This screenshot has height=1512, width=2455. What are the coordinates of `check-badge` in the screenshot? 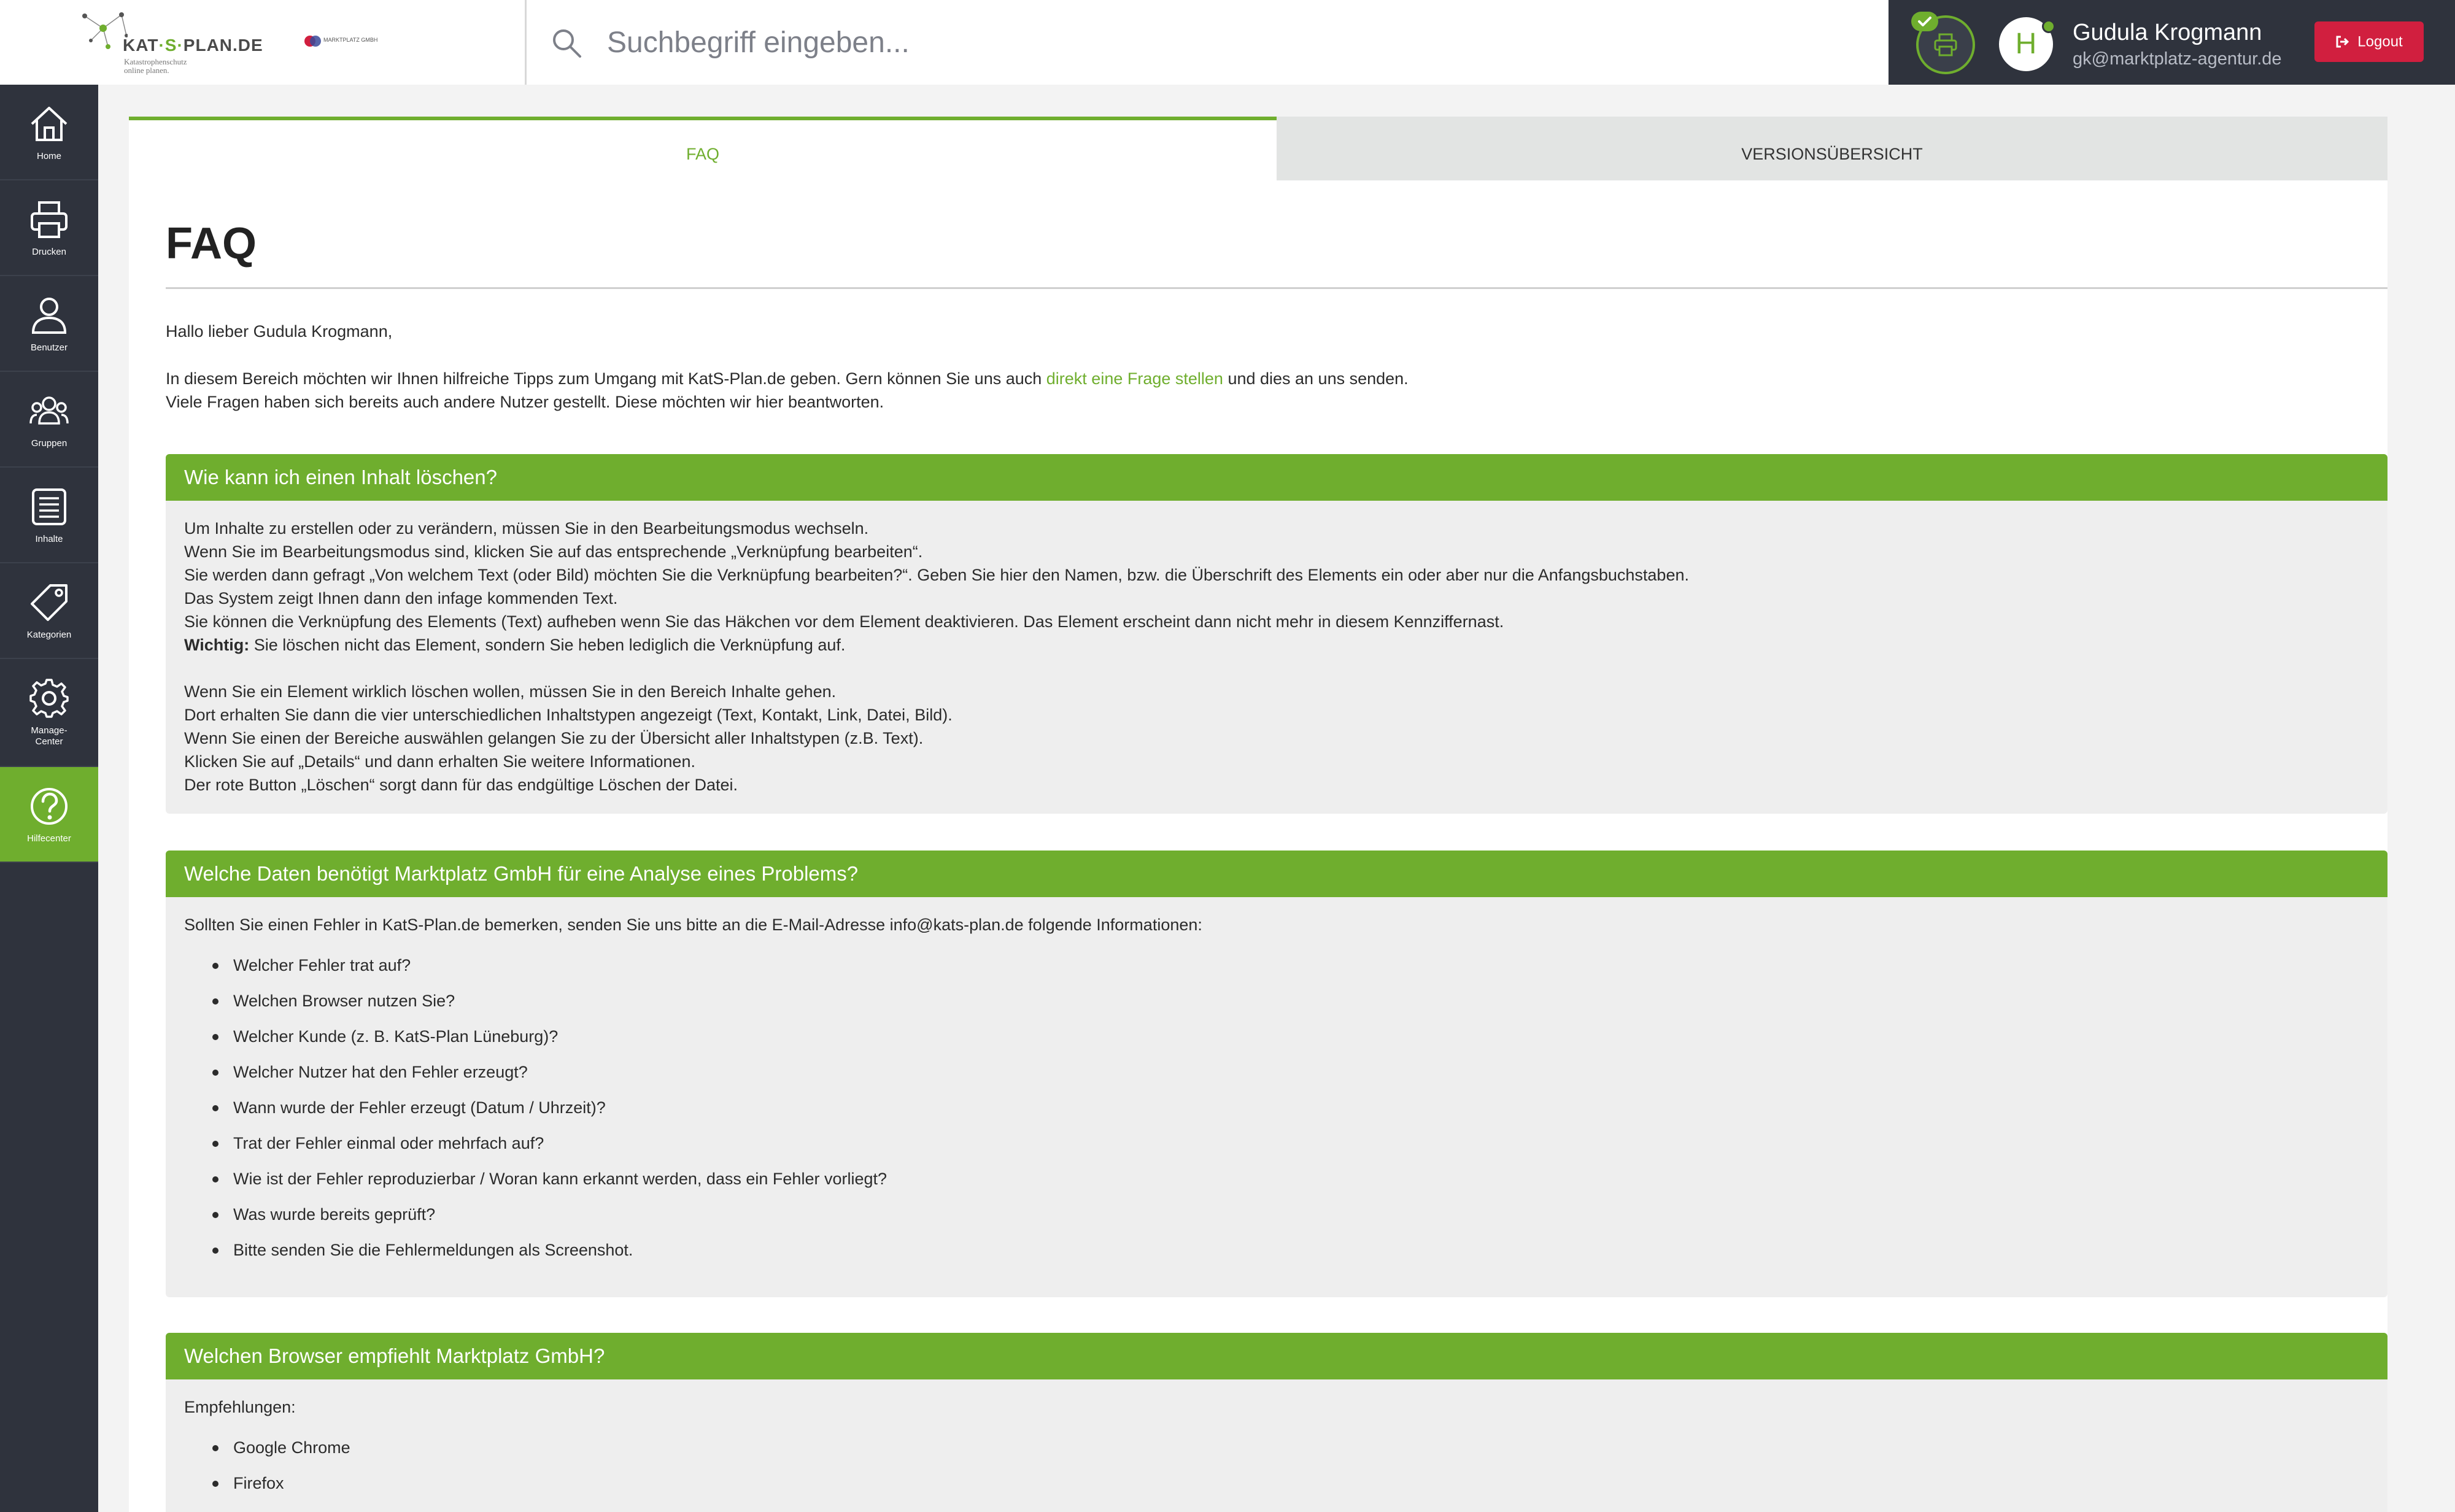 It's located at (1924, 21).